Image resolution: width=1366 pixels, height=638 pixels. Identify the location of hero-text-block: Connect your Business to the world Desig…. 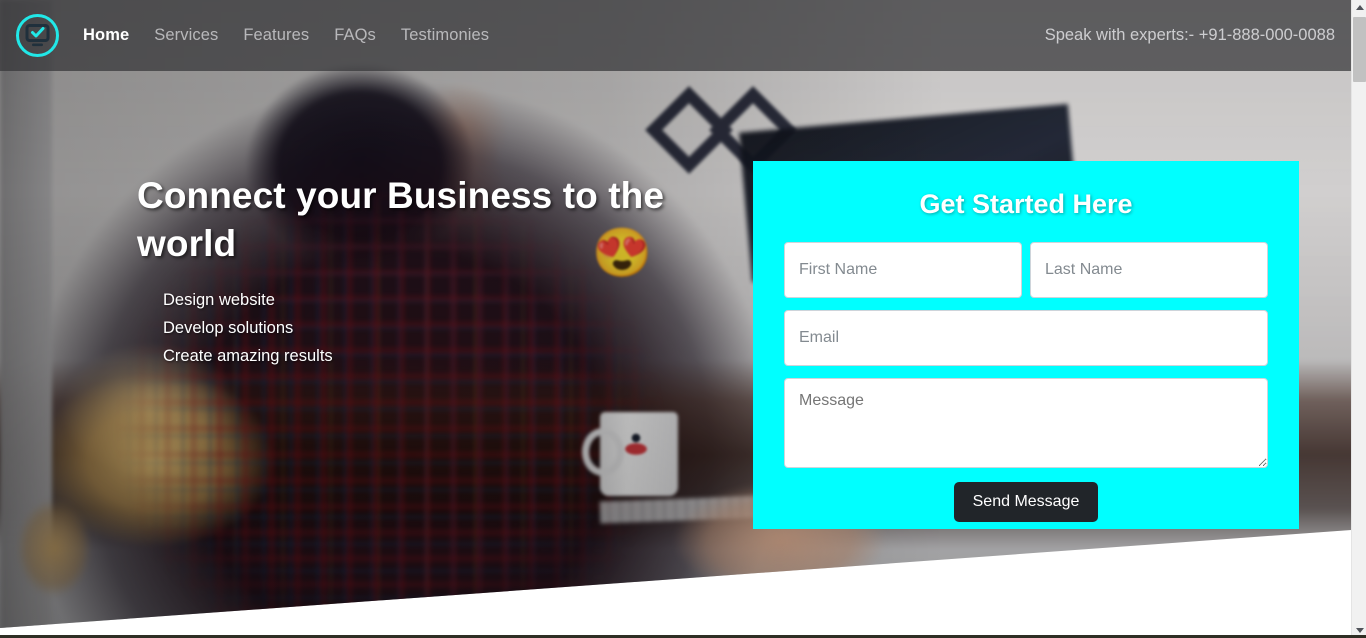
(417, 271).